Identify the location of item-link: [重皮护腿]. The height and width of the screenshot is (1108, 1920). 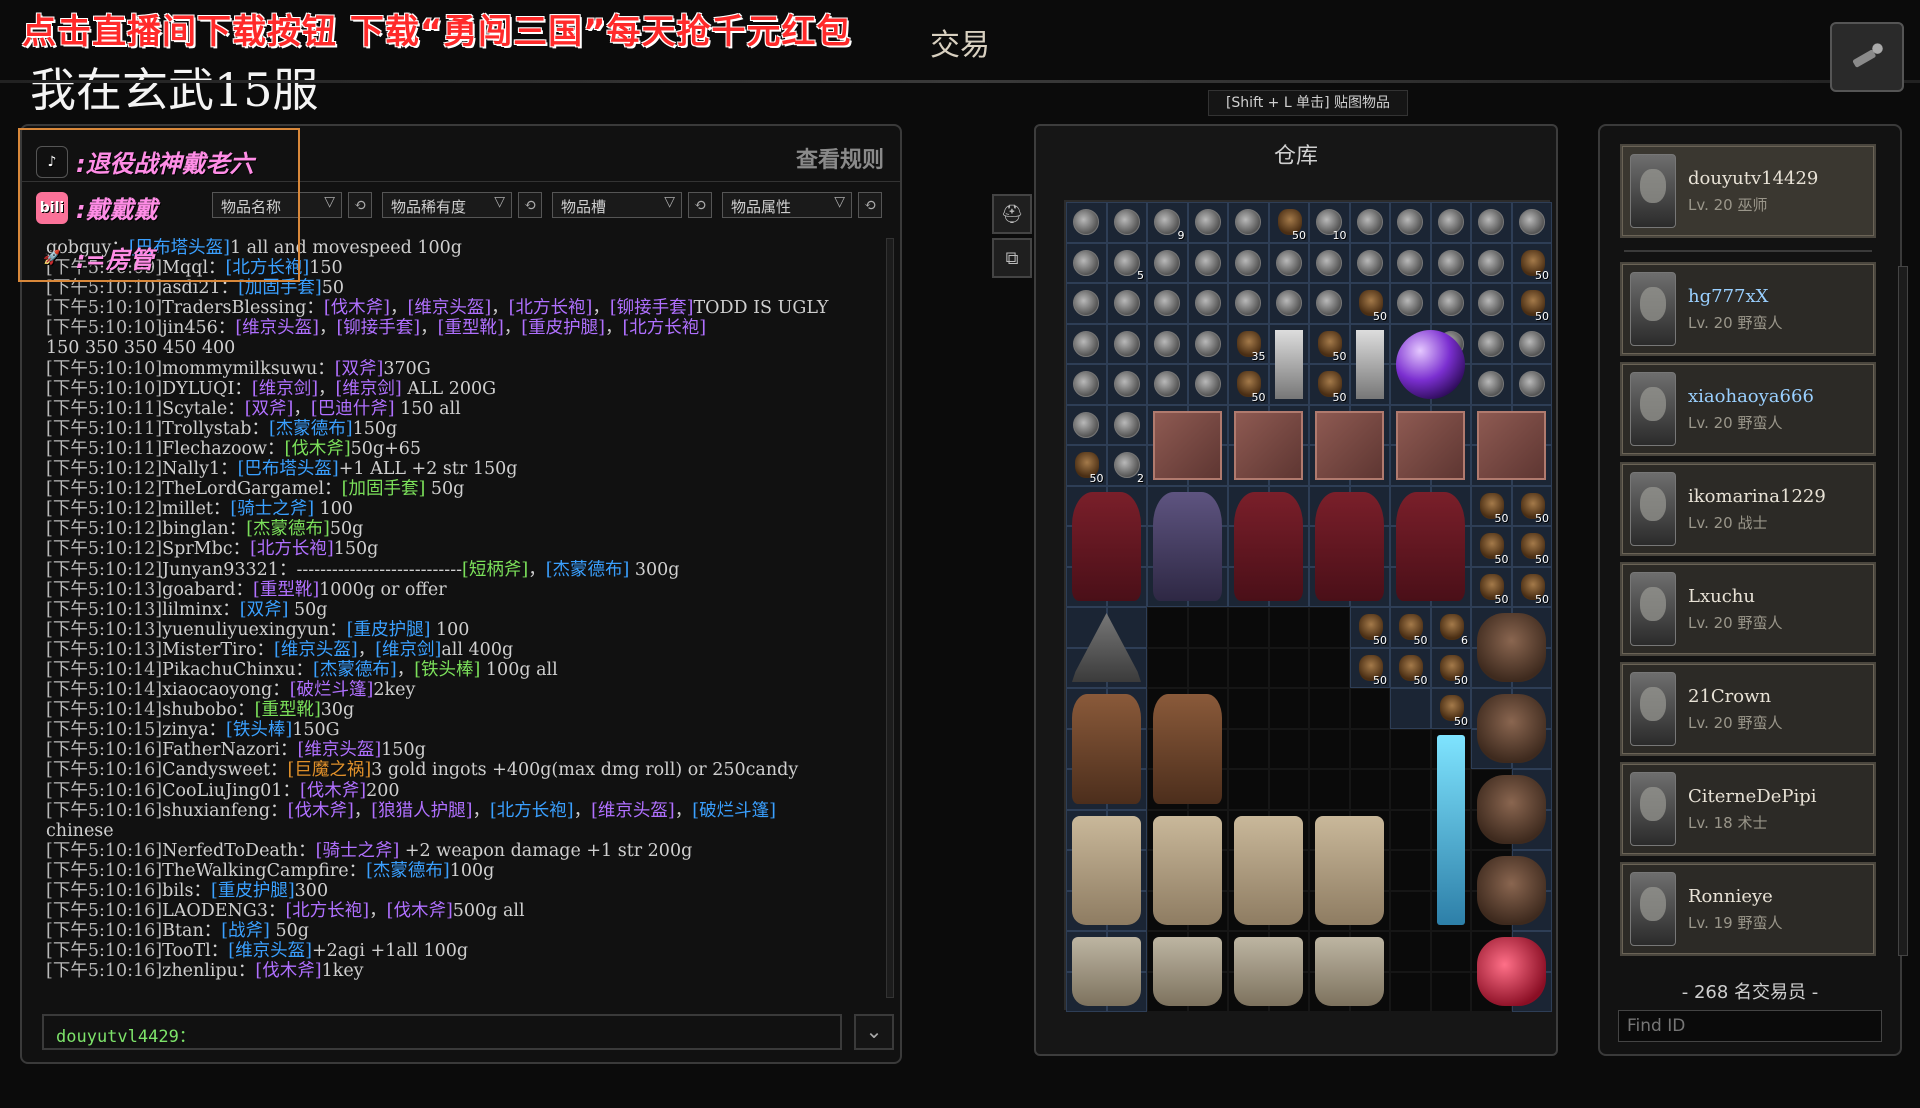
(389, 630).